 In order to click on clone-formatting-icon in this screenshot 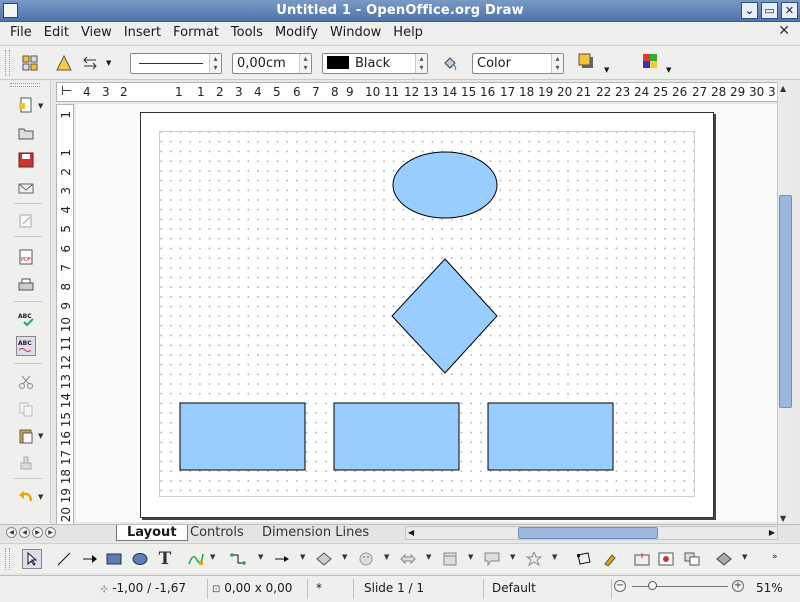, I will do `click(26, 463)`.